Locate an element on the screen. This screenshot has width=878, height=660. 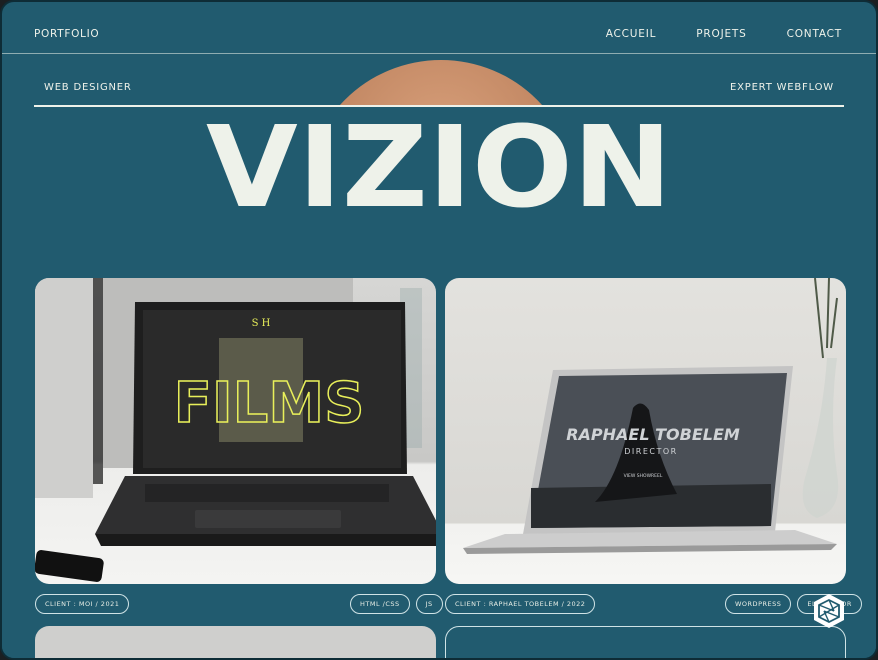
subtitle-web-designer: WEB DESIGNER is located at coordinates (88, 87).